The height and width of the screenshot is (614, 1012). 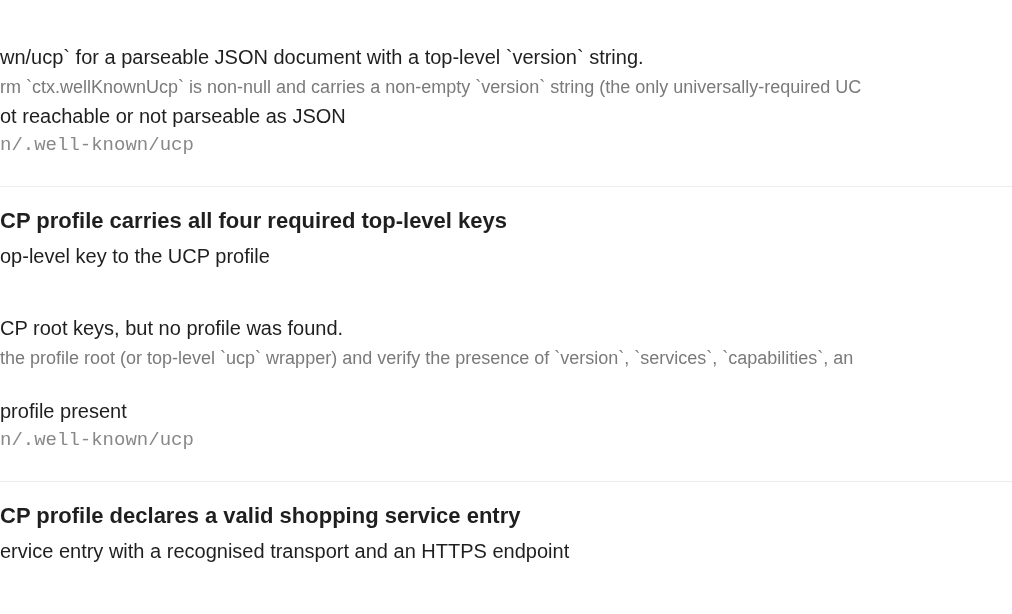 What do you see at coordinates (322, 57) in the screenshot?
I see `check-text: wn/ucp` for a parseable JSON document with a top-level `version` string.` at bounding box center [322, 57].